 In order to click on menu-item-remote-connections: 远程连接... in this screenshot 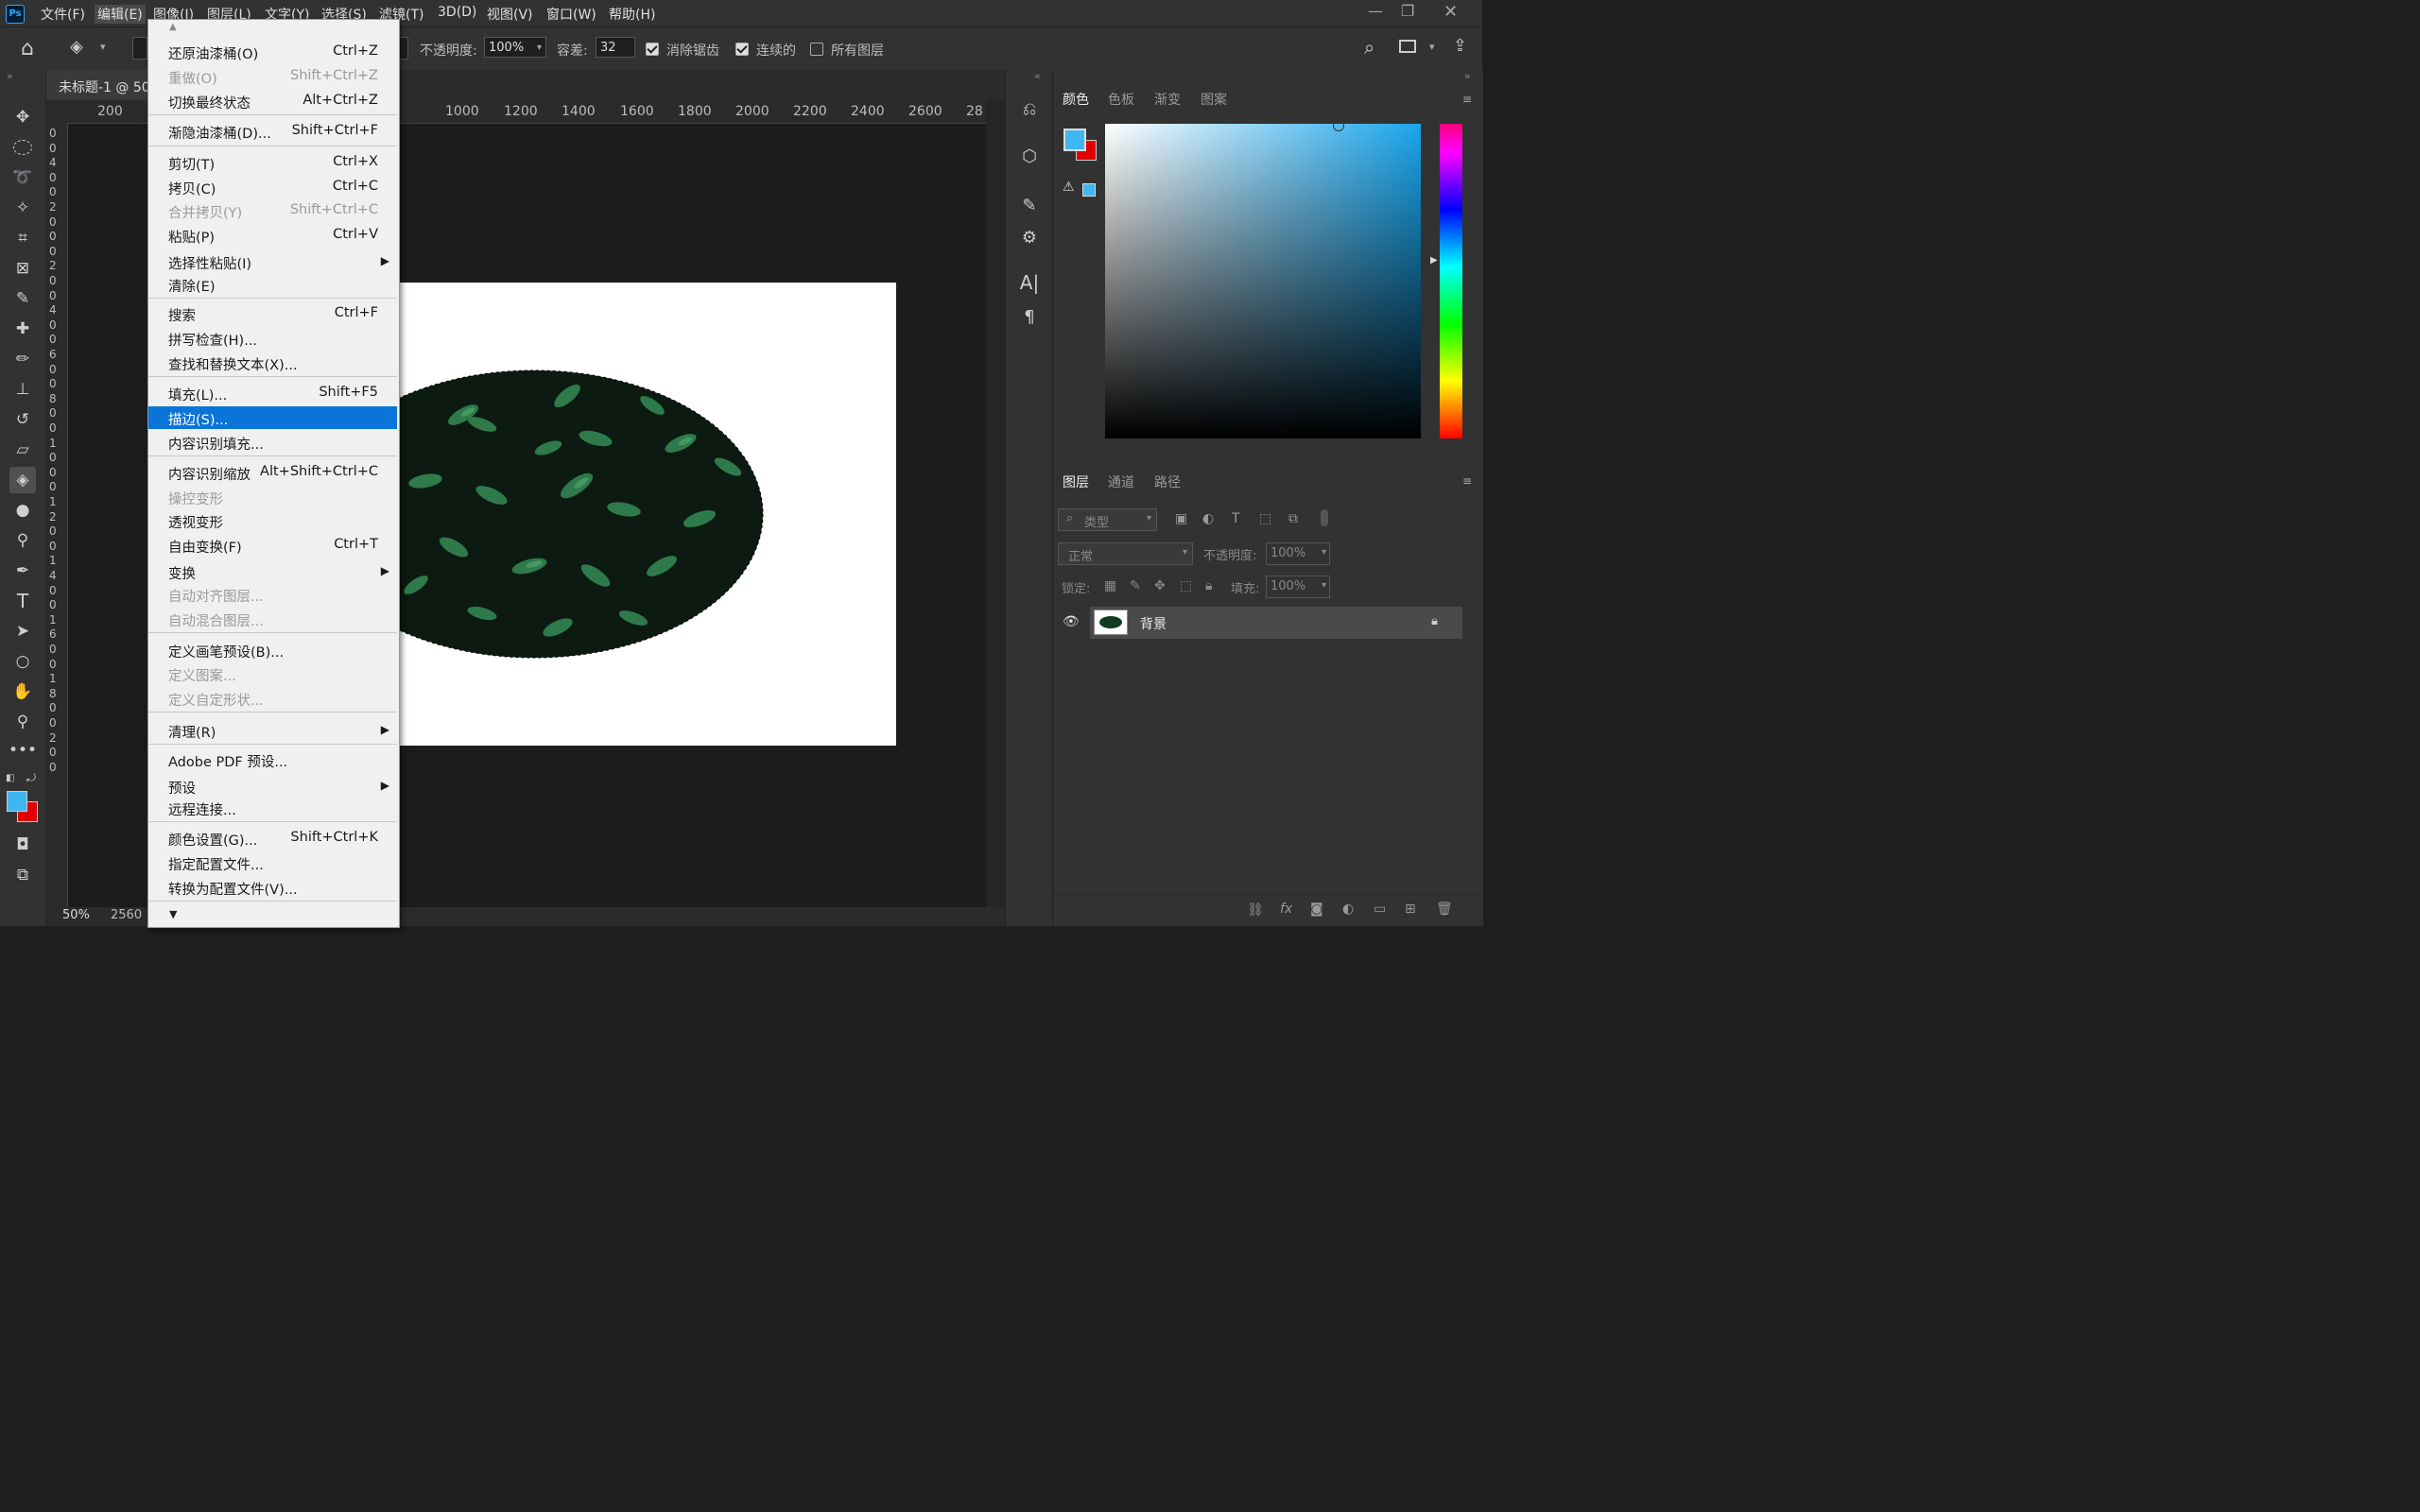, I will do `click(272, 808)`.